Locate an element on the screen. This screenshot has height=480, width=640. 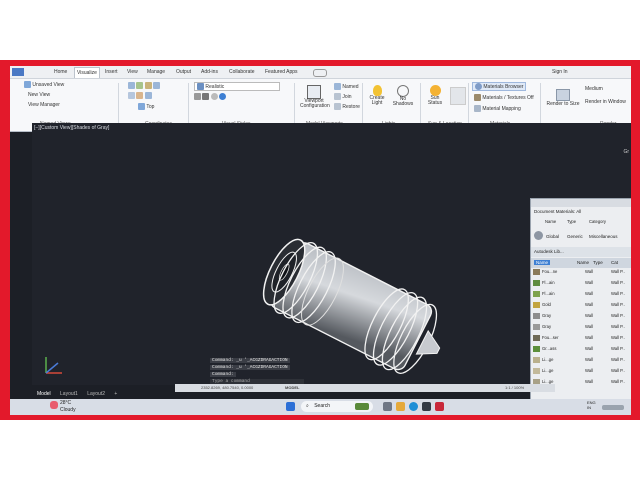
weather-temperature: 28°C is located at coordinates (65, 403).